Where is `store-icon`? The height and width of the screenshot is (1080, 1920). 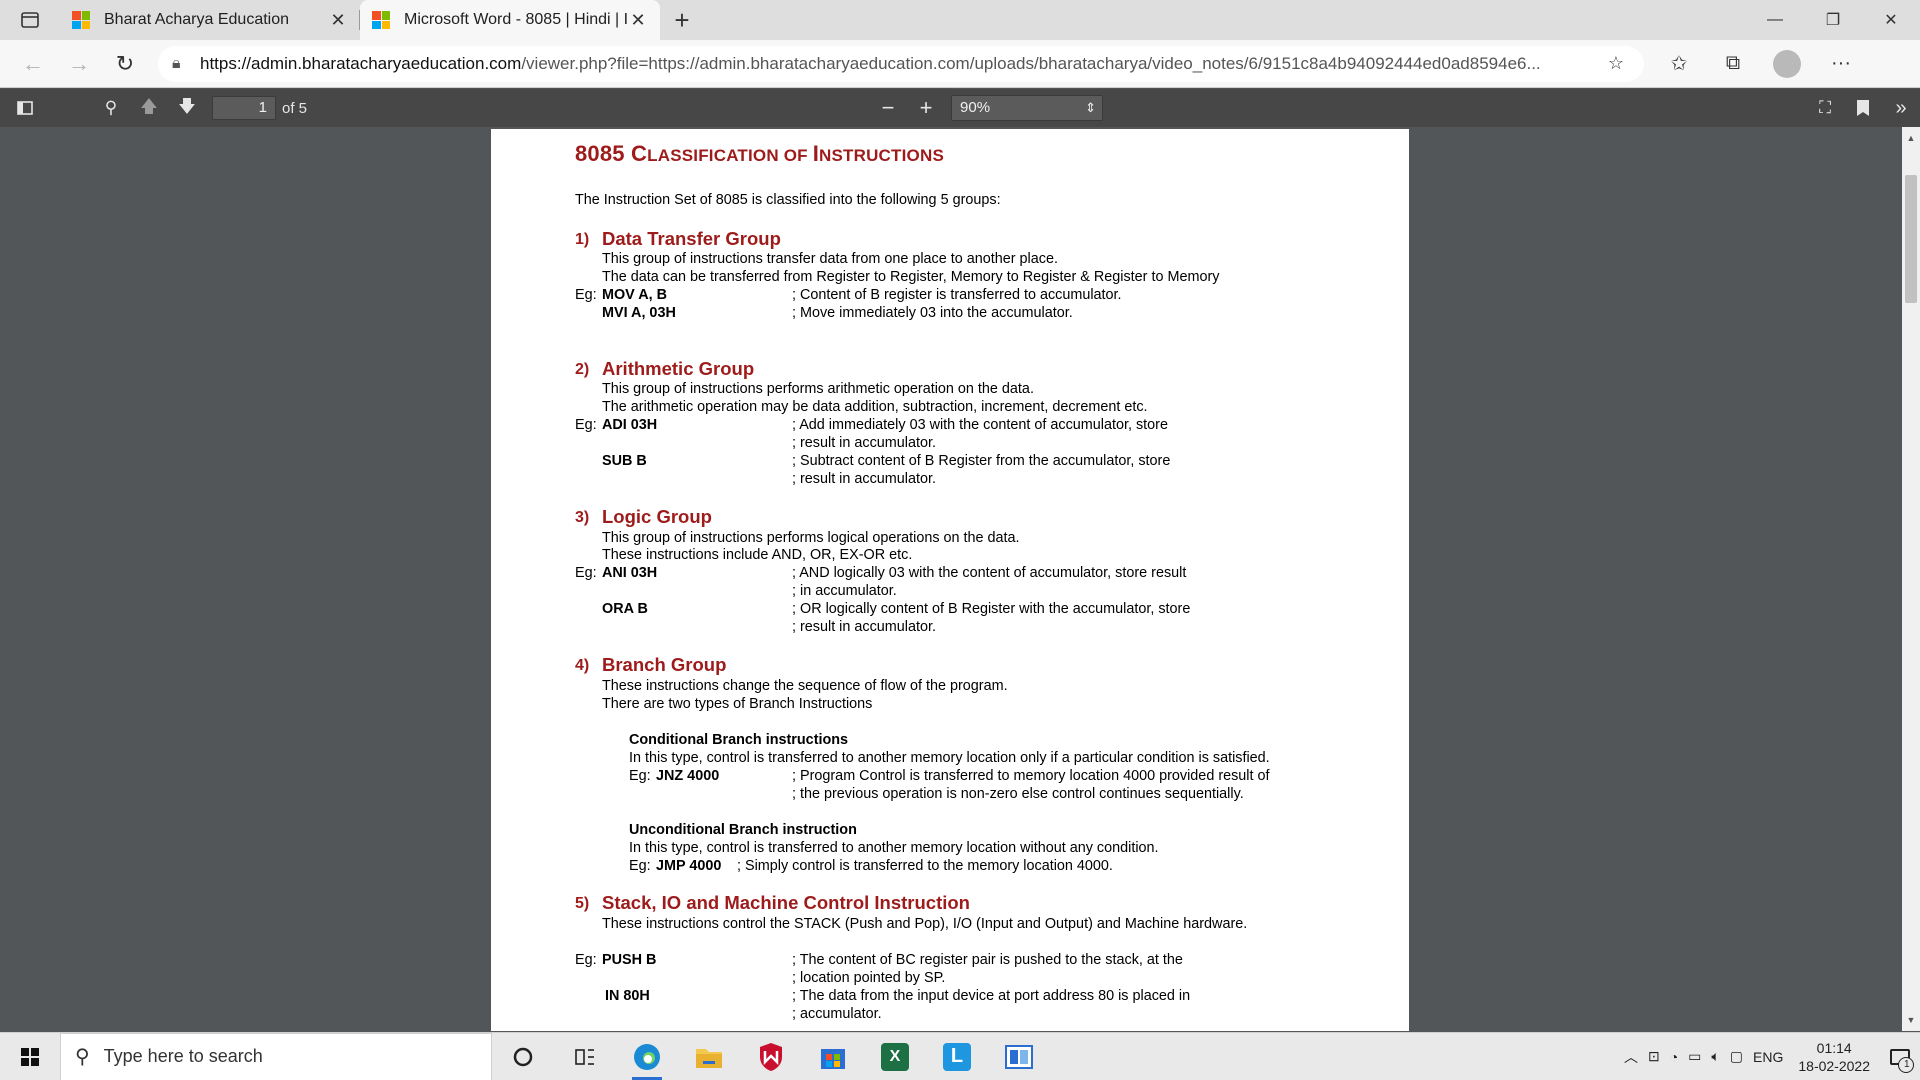
store-icon is located at coordinates (833, 1058).